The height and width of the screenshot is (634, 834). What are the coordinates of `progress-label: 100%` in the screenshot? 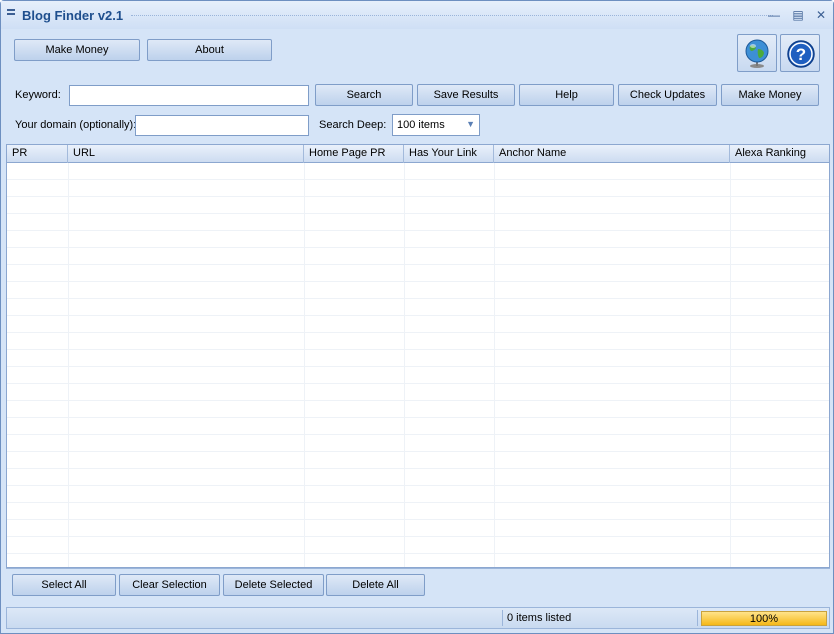 It's located at (764, 619).